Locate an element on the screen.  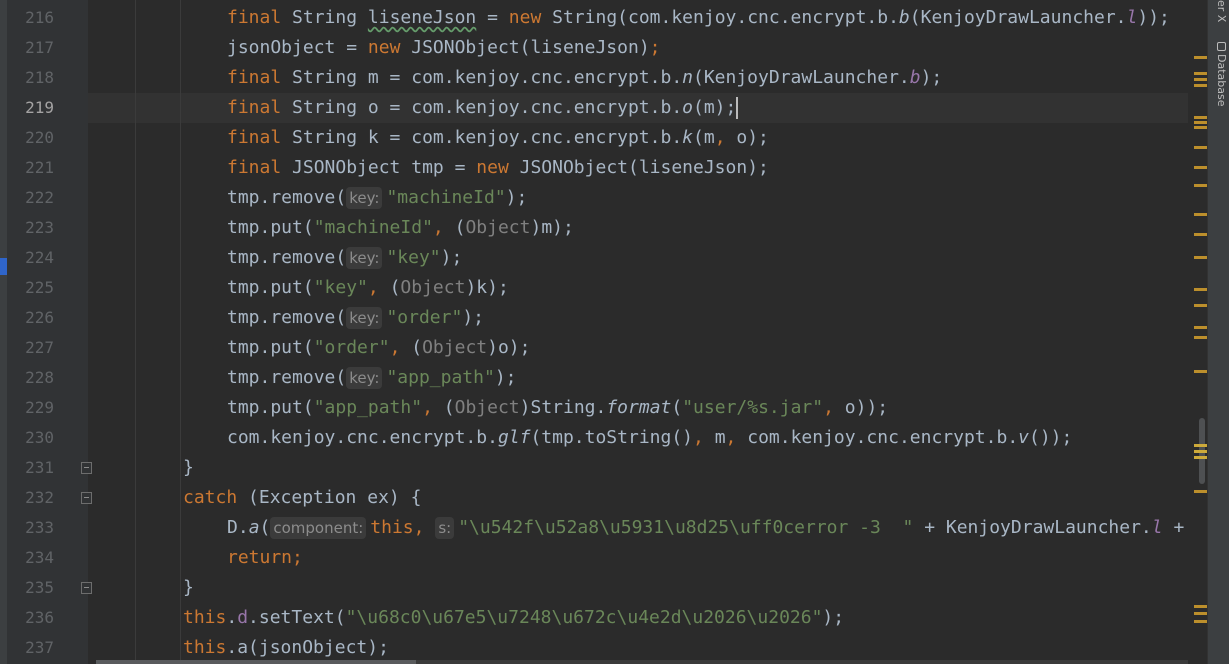
code-line-223: tmp.put("machineId", (Object)m); is located at coordinates (400, 228).